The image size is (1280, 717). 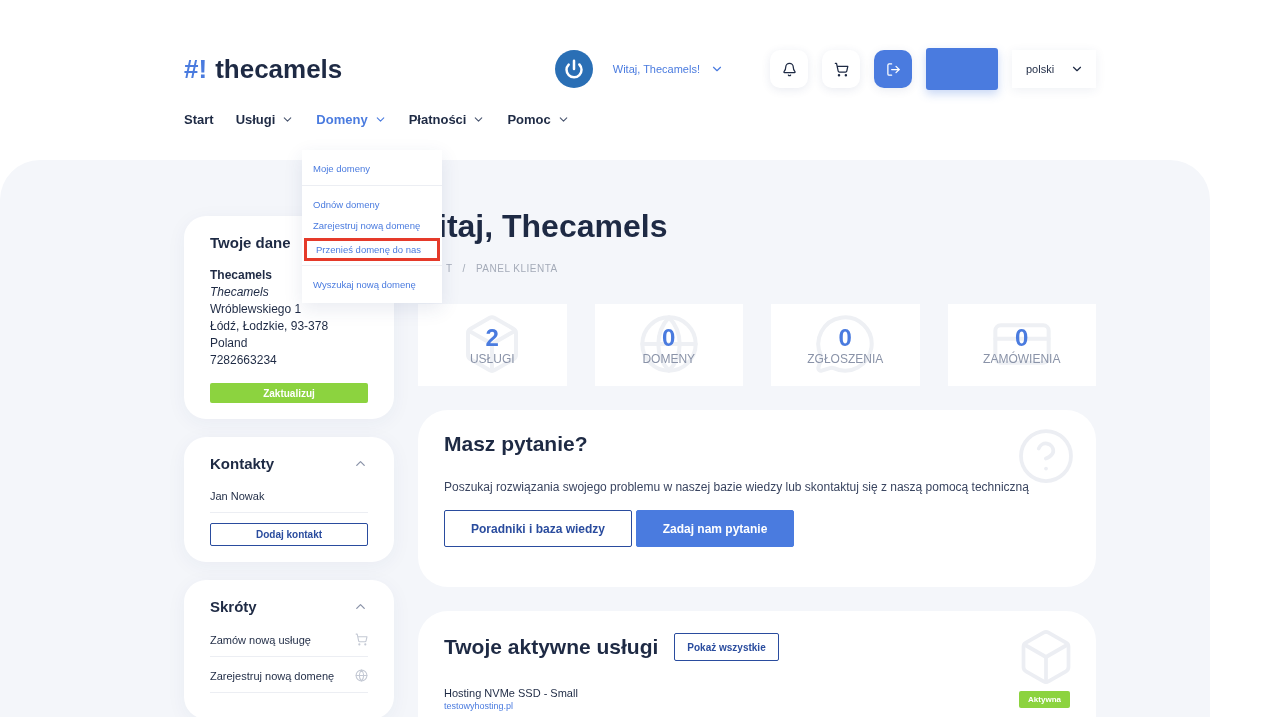 What do you see at coordinates (269, 326) in the screenshot?
I see `address-line: Łódź, Łodzkie, 93-378` at bounding box center [269, 326].